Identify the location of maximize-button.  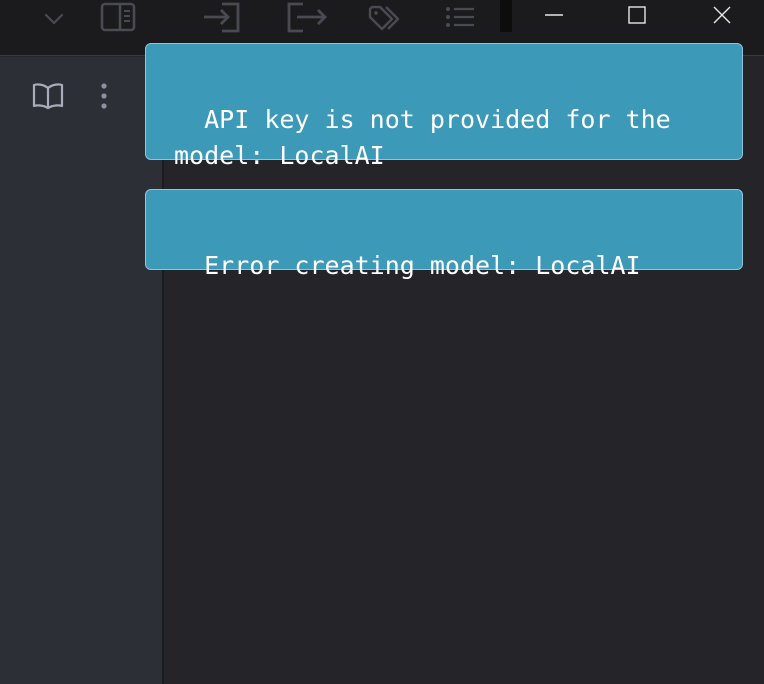
(637, 17).